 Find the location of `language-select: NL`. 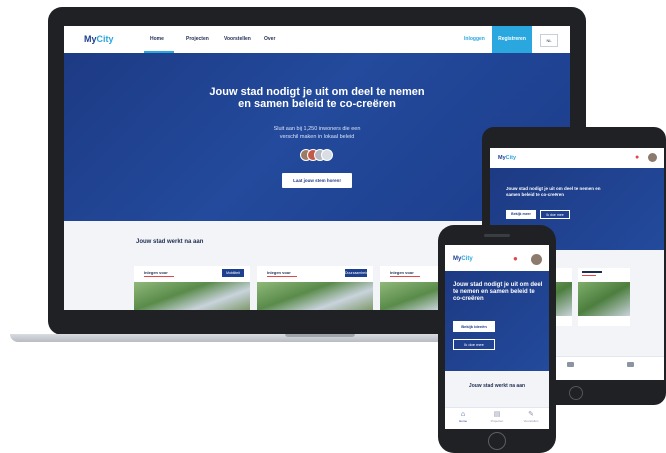

language-select: NL is located at coordinates (549, 40).